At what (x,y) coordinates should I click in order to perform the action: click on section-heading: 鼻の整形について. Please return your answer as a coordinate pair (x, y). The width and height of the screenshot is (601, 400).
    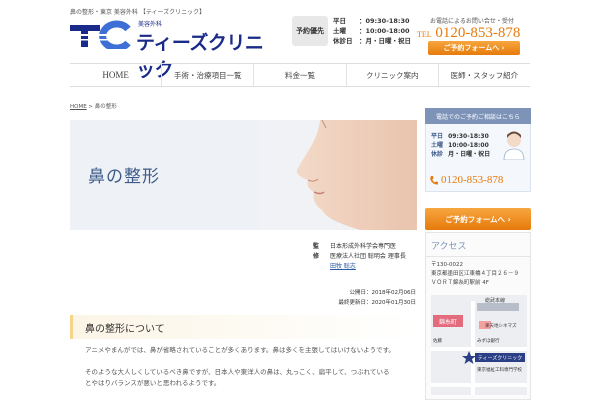
    Looking at the image, I should click on (243, 327).